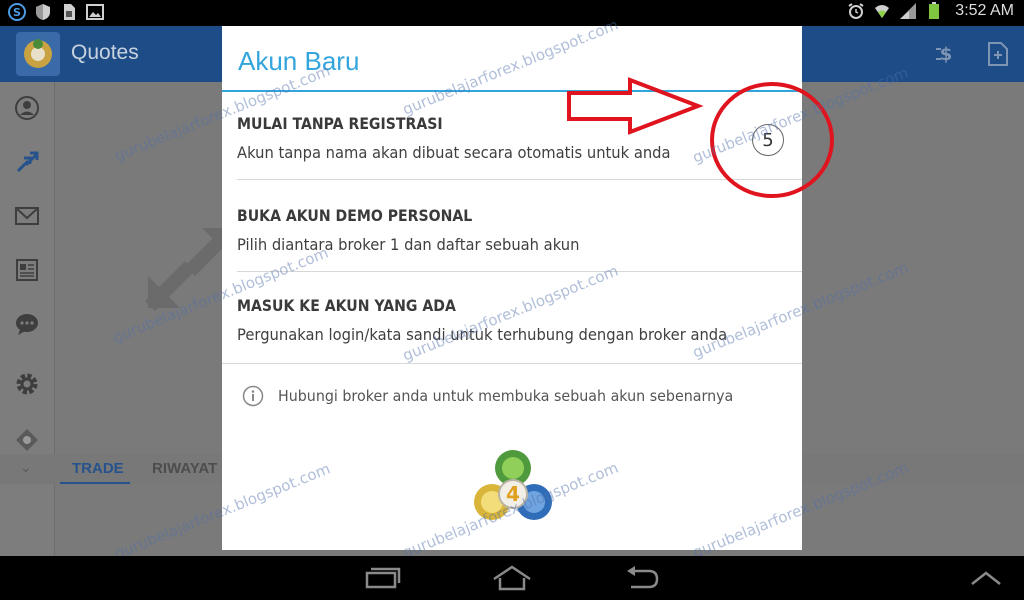 This screenshot has height=600, width=1024. I want to click on active-tab-indicator, so click(95, 483).